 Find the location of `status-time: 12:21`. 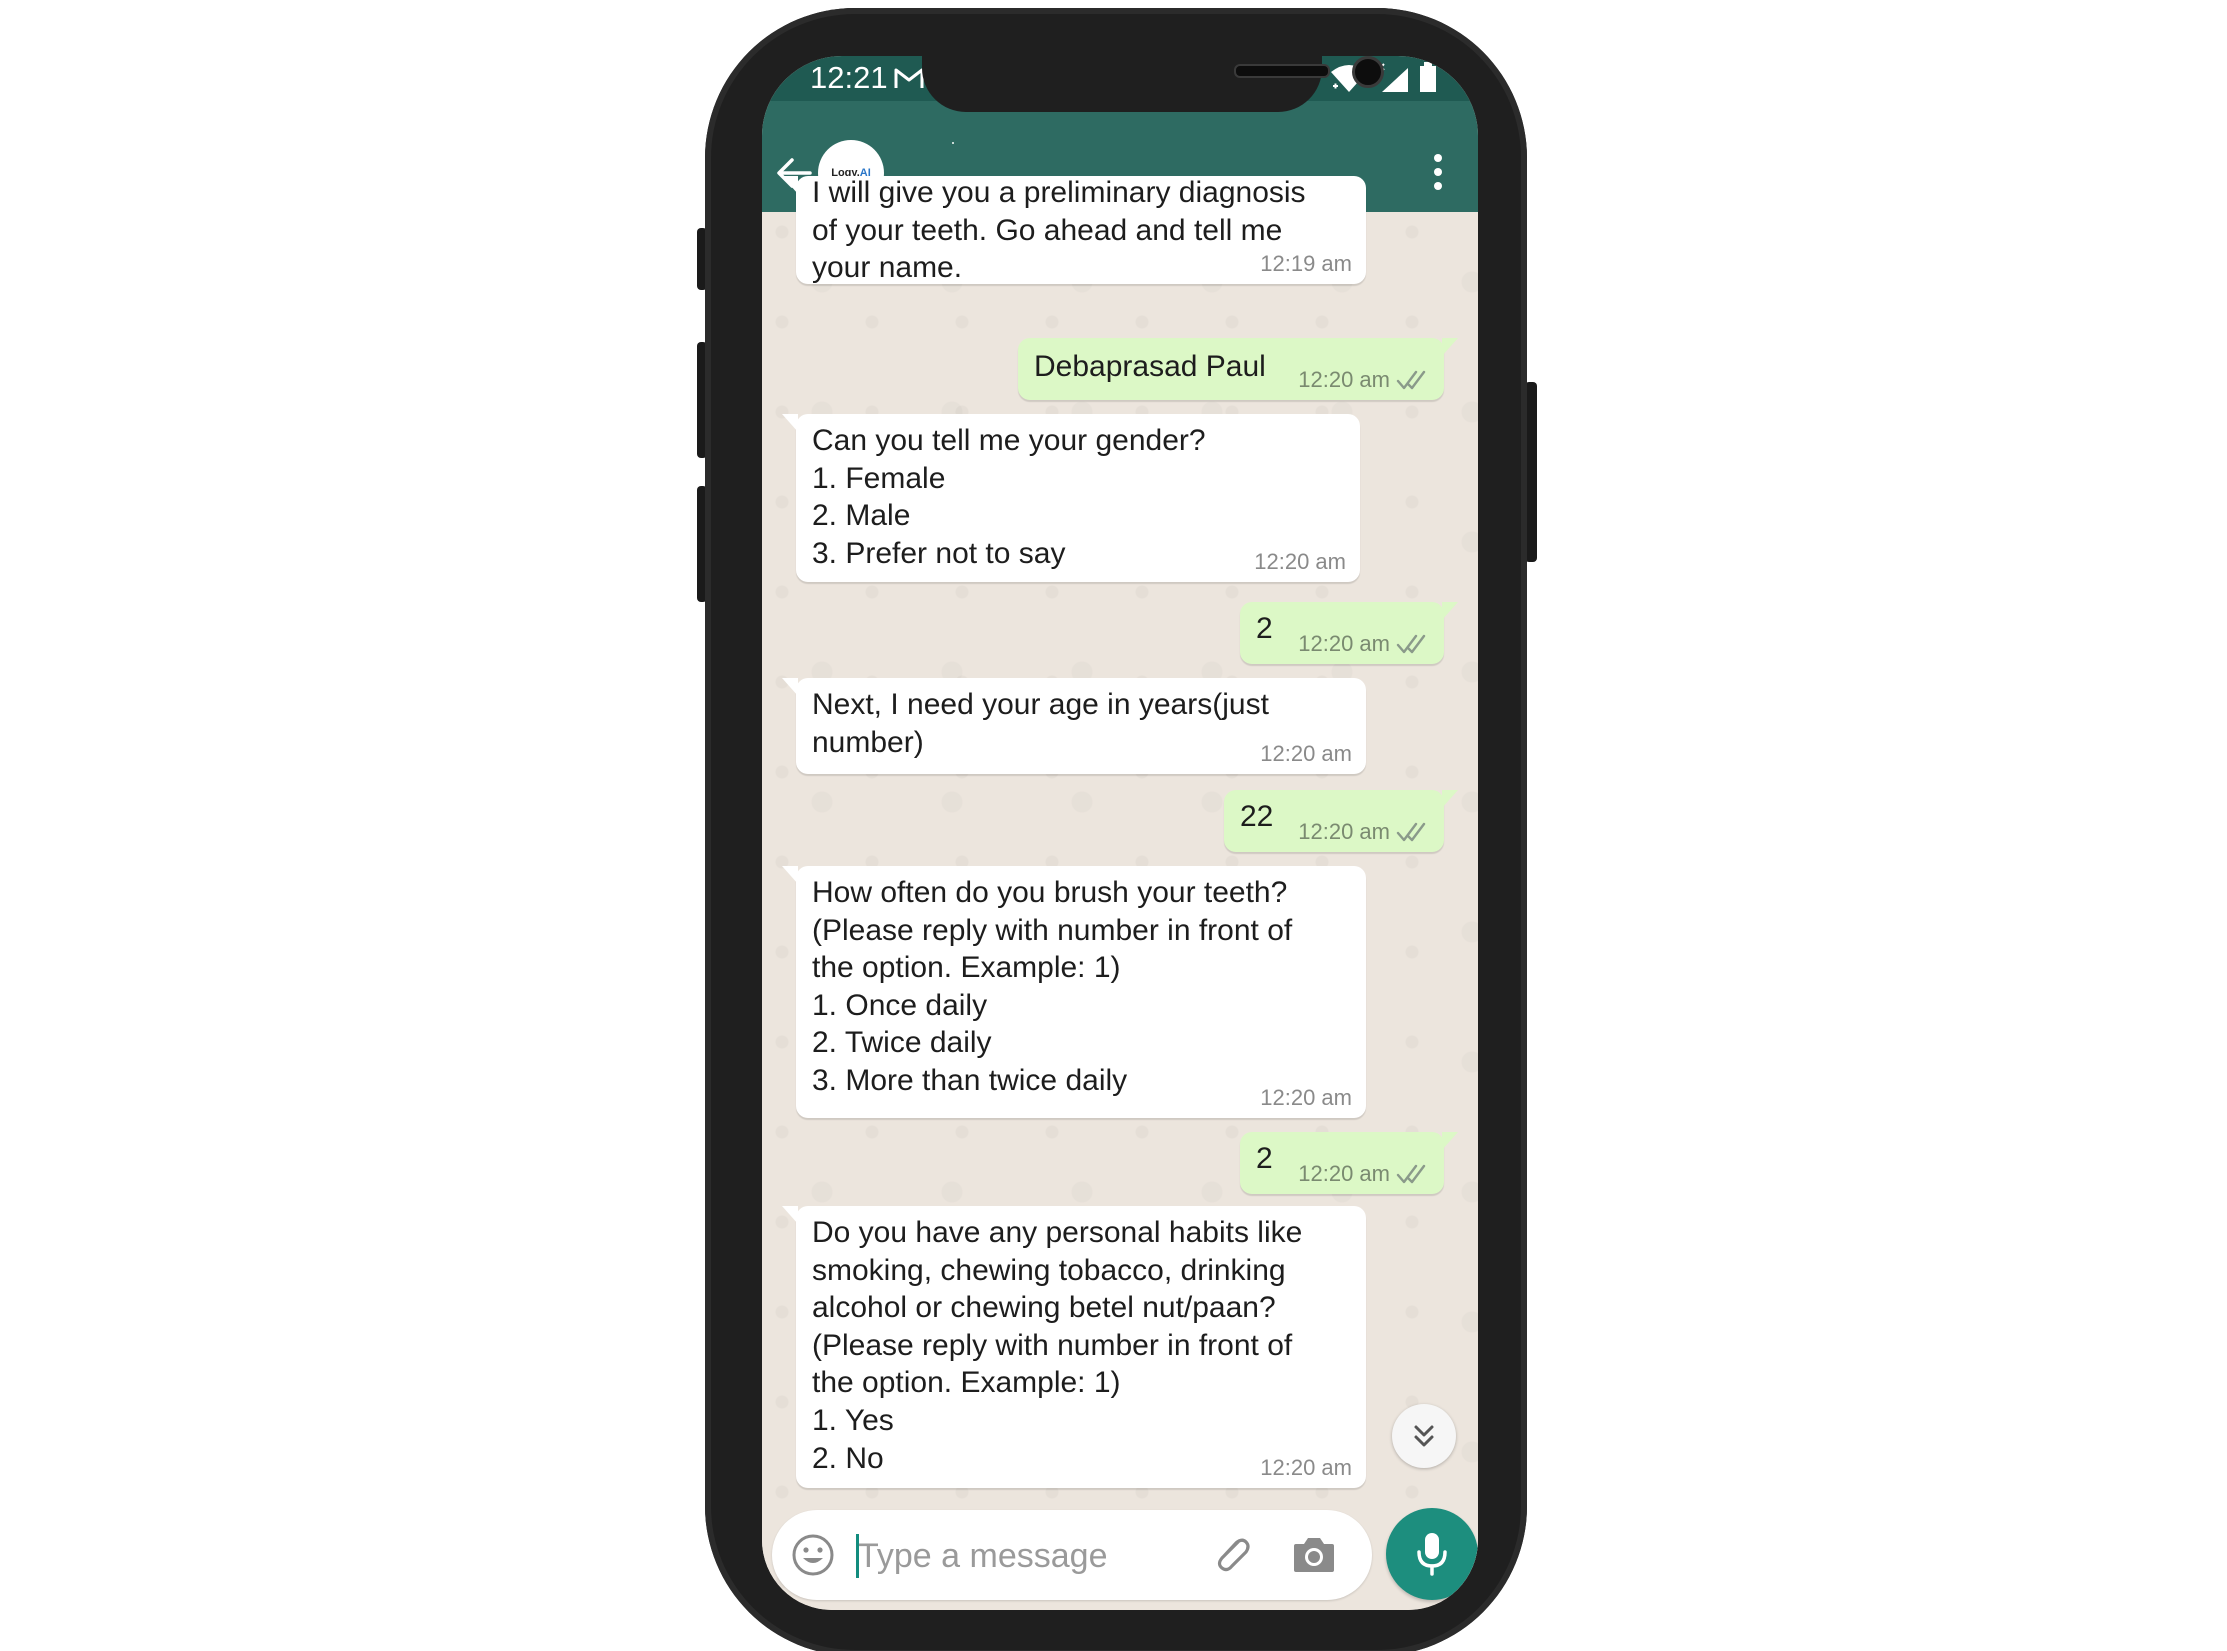

status-time: 12:21 is located at coordinates (849, 77).